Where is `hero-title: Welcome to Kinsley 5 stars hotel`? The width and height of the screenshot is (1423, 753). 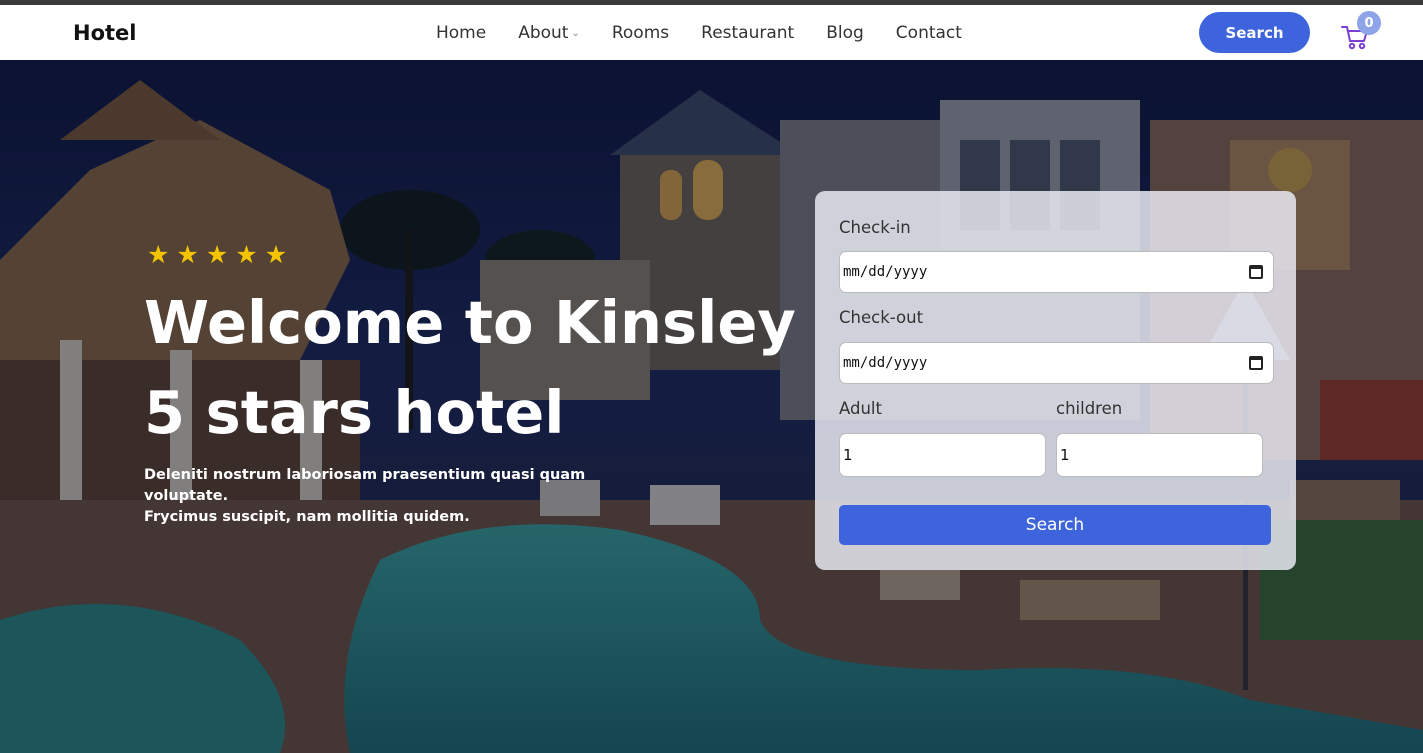
hero-title: Welcome to Kinsley 5 stars hotel is located at coordinates (484, 368).